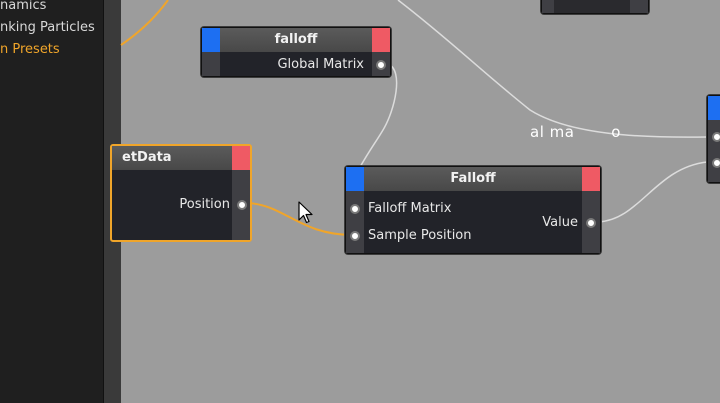 Image resolution: width=720 pixels, height=403 pixels. What do you see at coordinates (410, 208) in the screenshot?
I see `input-label-falloff-matrix: Falloff Matrix` at bounding box center [410, 208].